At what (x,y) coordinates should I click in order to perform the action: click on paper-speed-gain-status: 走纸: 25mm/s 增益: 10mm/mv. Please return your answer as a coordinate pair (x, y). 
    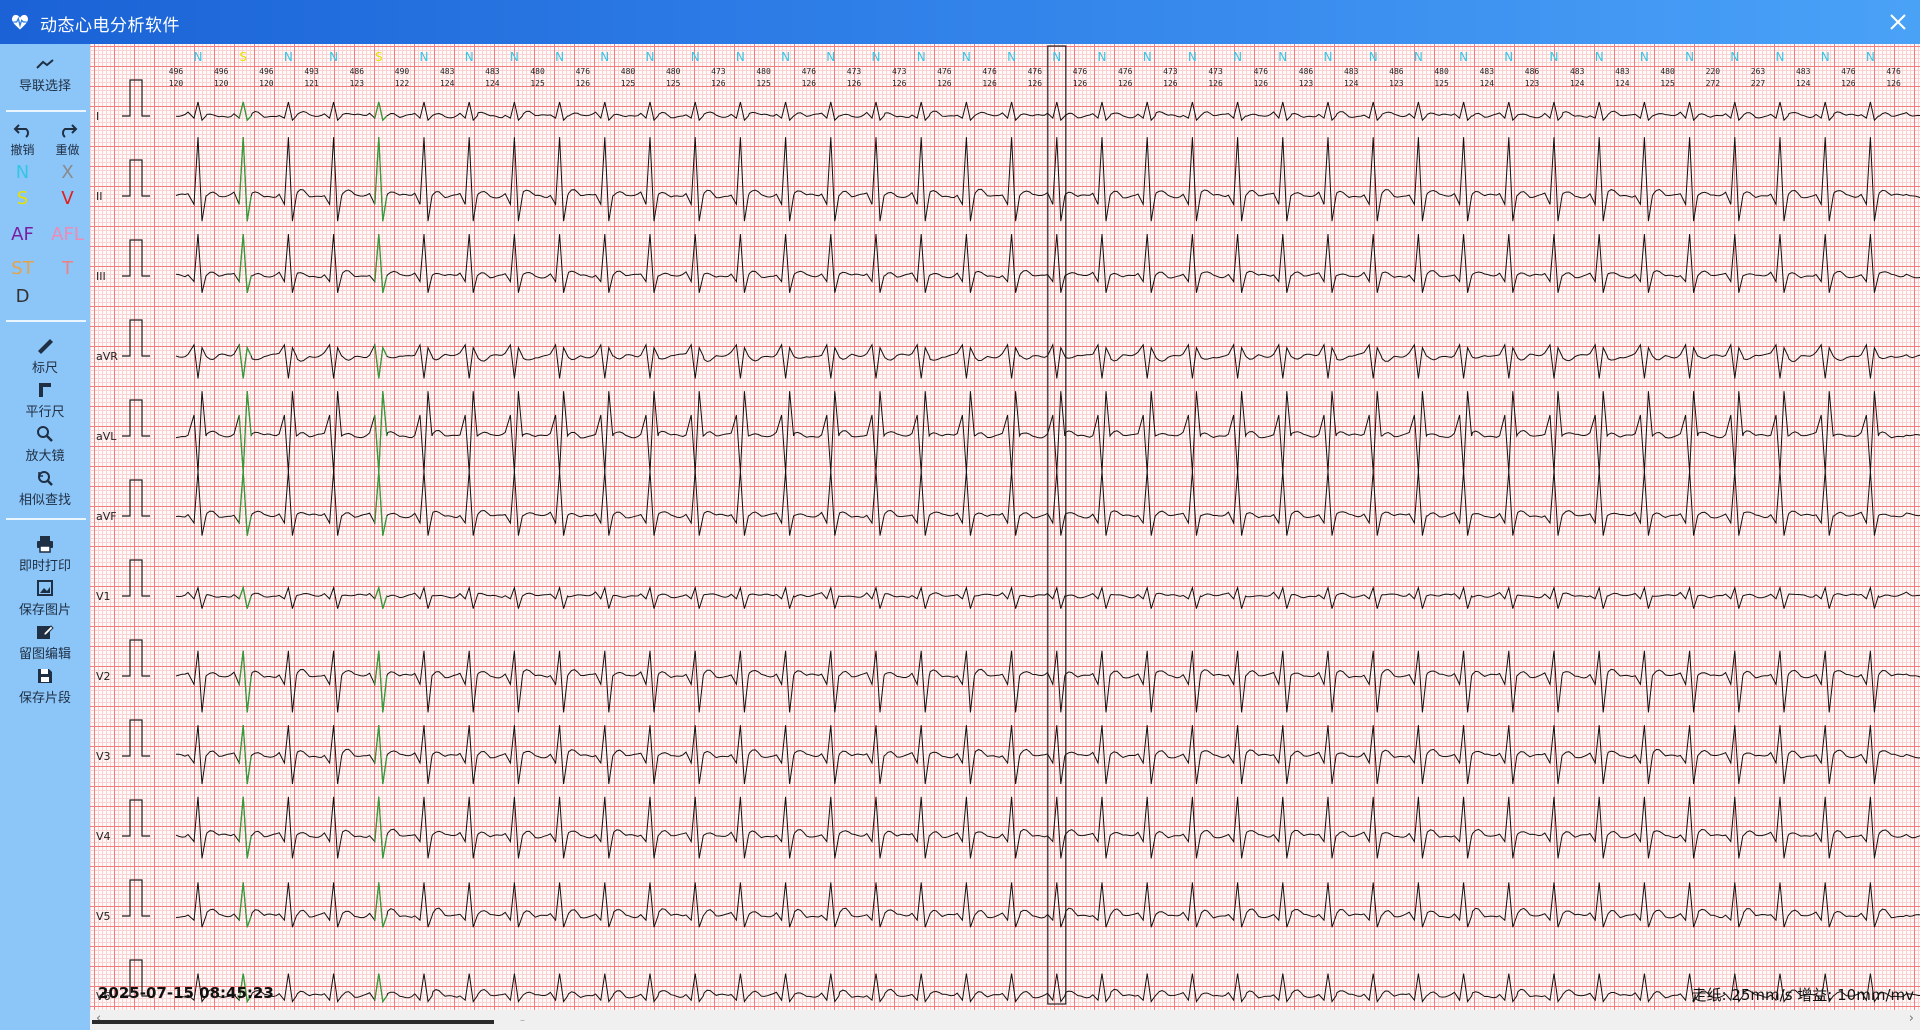
    Looking at the image, I should click on (1802, 994).